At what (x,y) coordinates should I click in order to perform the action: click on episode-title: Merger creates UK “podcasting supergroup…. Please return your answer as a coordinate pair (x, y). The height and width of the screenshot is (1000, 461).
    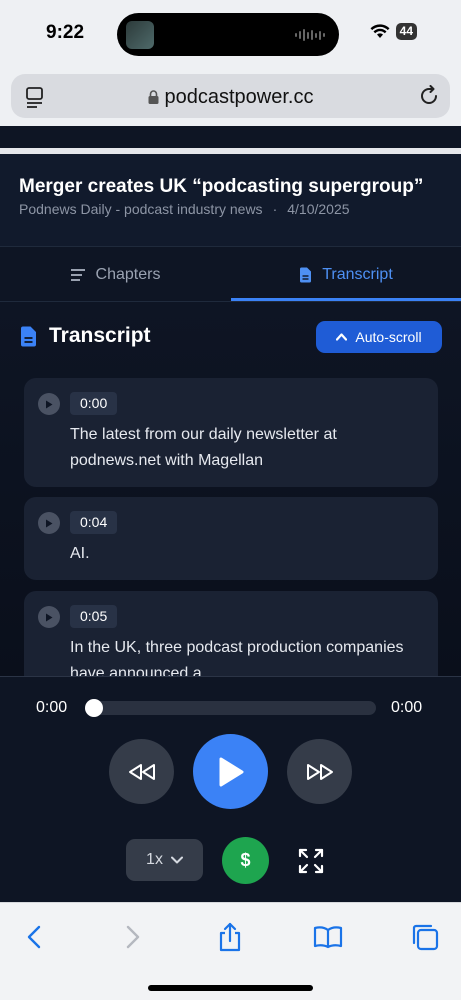
    Looking at the image, I should click on (221, 186).